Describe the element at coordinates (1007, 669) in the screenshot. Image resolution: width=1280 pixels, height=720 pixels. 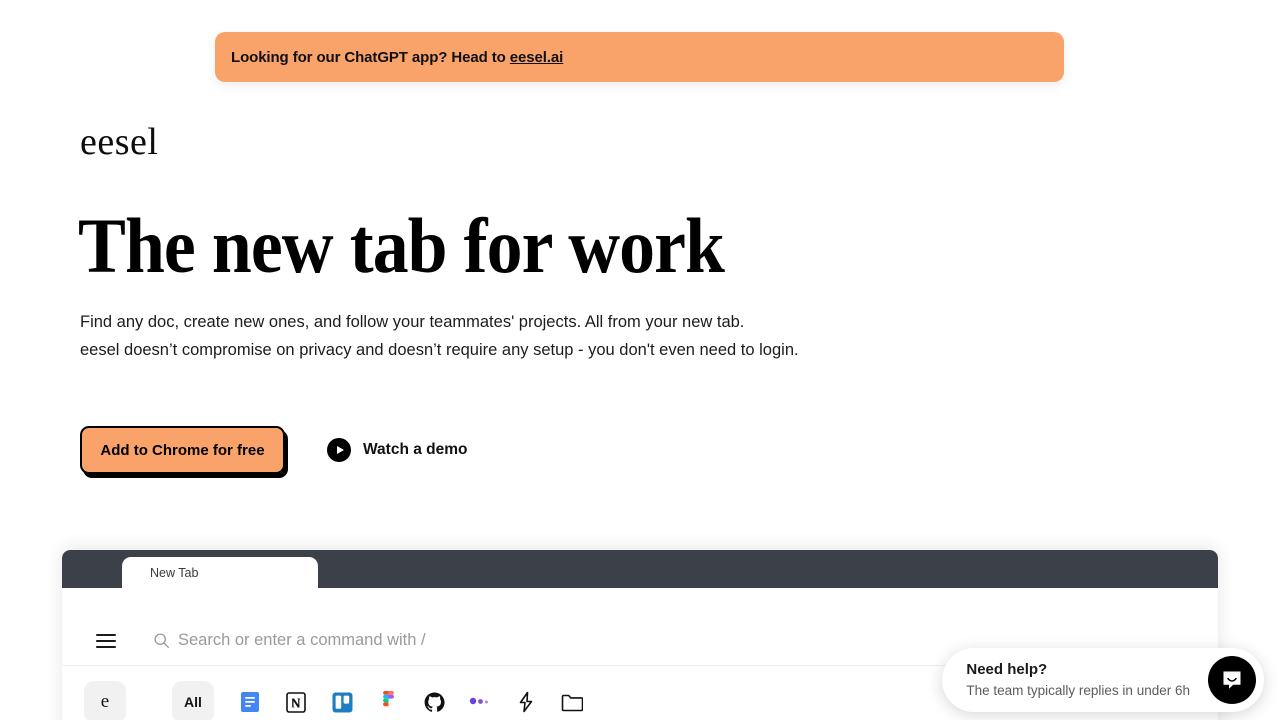
I see `chat-widget-title: Need help?` at that location.